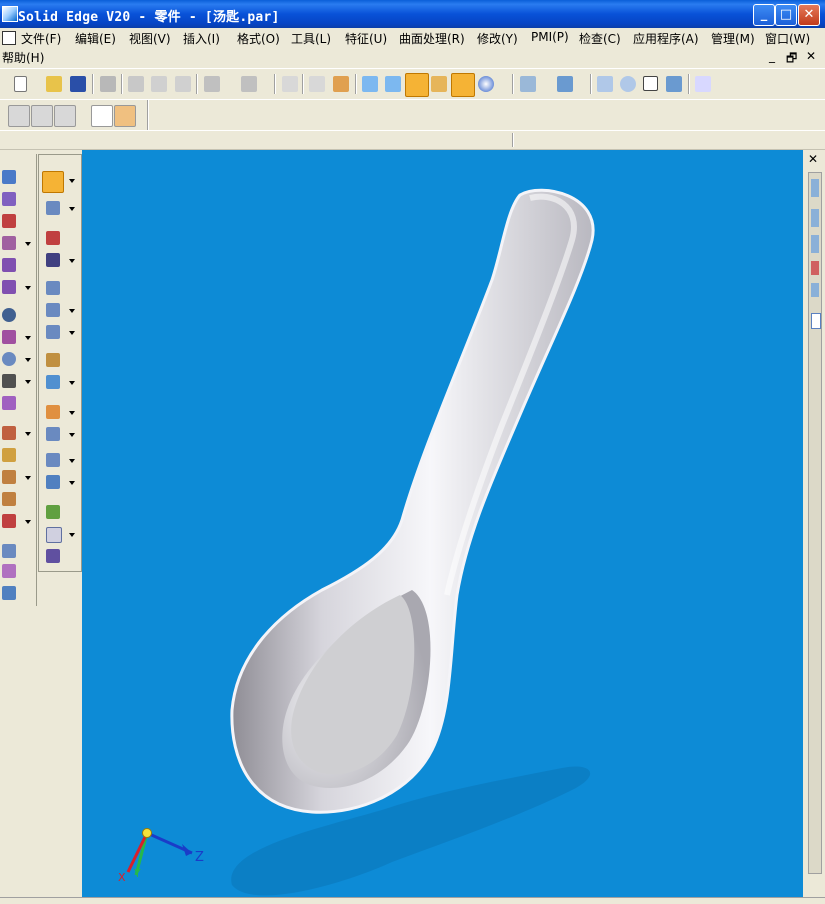  Describe the element at coordinates (201, 38) in the screenshot. I see `menu-insert: 插入(I)` at that location.